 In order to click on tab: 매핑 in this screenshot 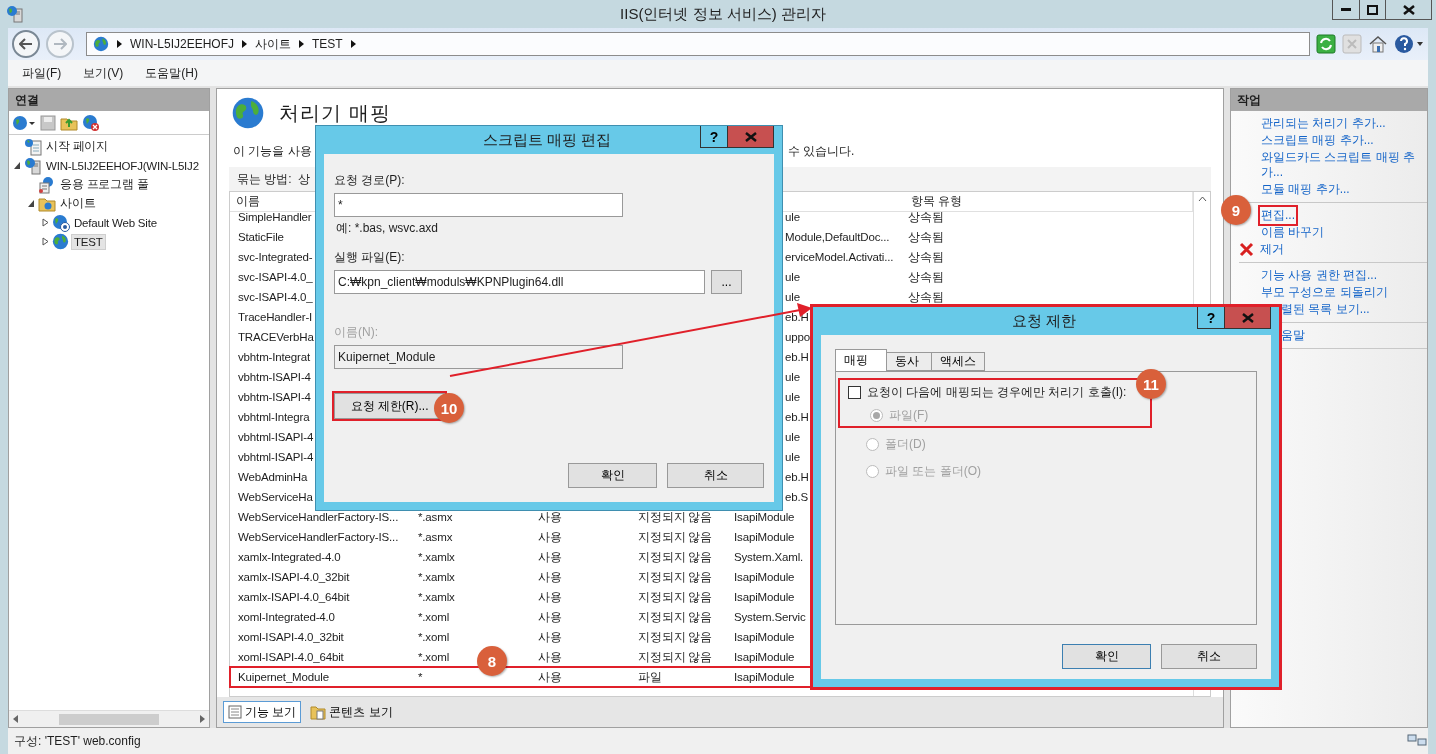, I will do `click(861, 360)`.